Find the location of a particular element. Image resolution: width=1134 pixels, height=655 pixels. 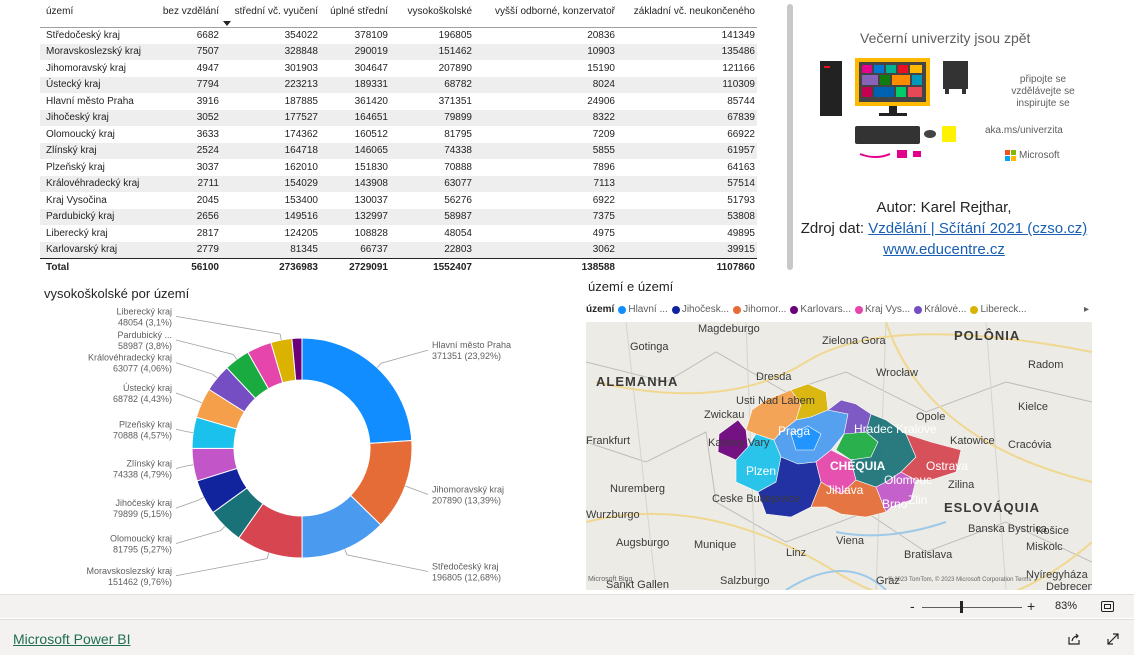

donut-data-value: 74338 (4,79%) is located at coordinates (142, 474).